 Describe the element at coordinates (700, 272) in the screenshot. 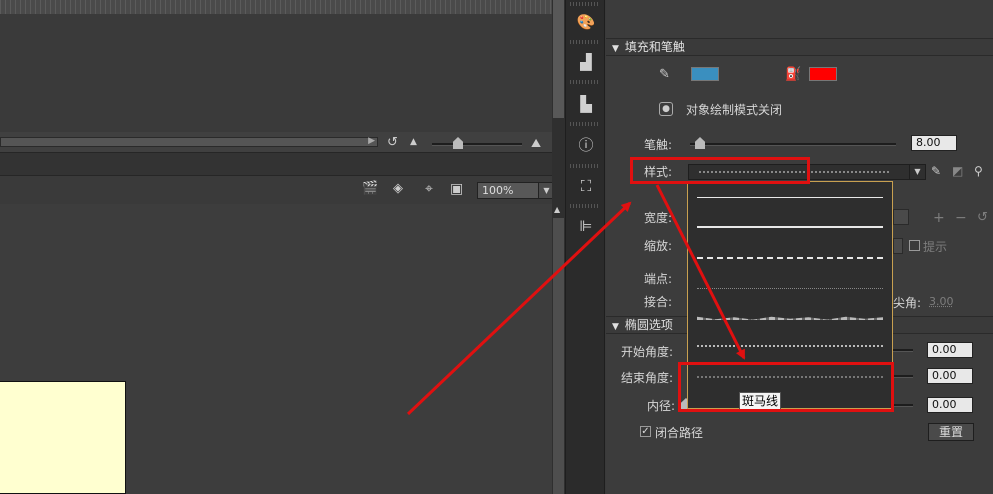

I see `arrow-to-hatched-option` at that location.